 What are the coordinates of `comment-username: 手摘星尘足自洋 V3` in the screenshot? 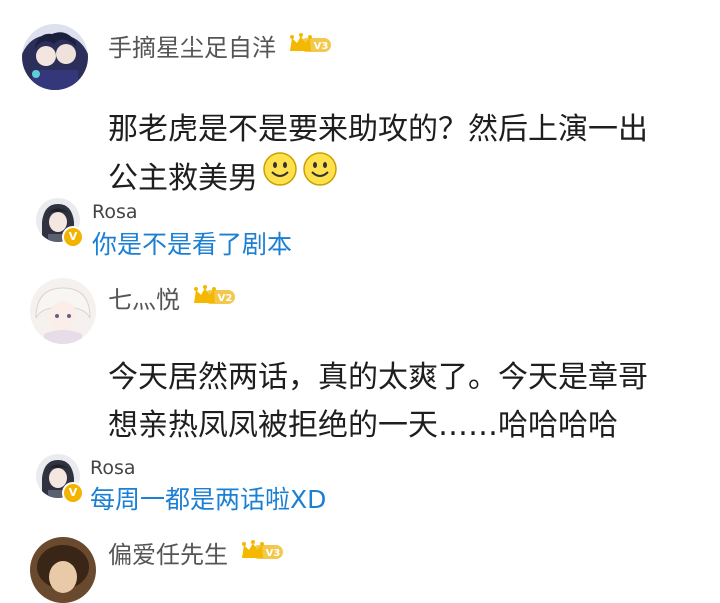 It's located at (220, 48).